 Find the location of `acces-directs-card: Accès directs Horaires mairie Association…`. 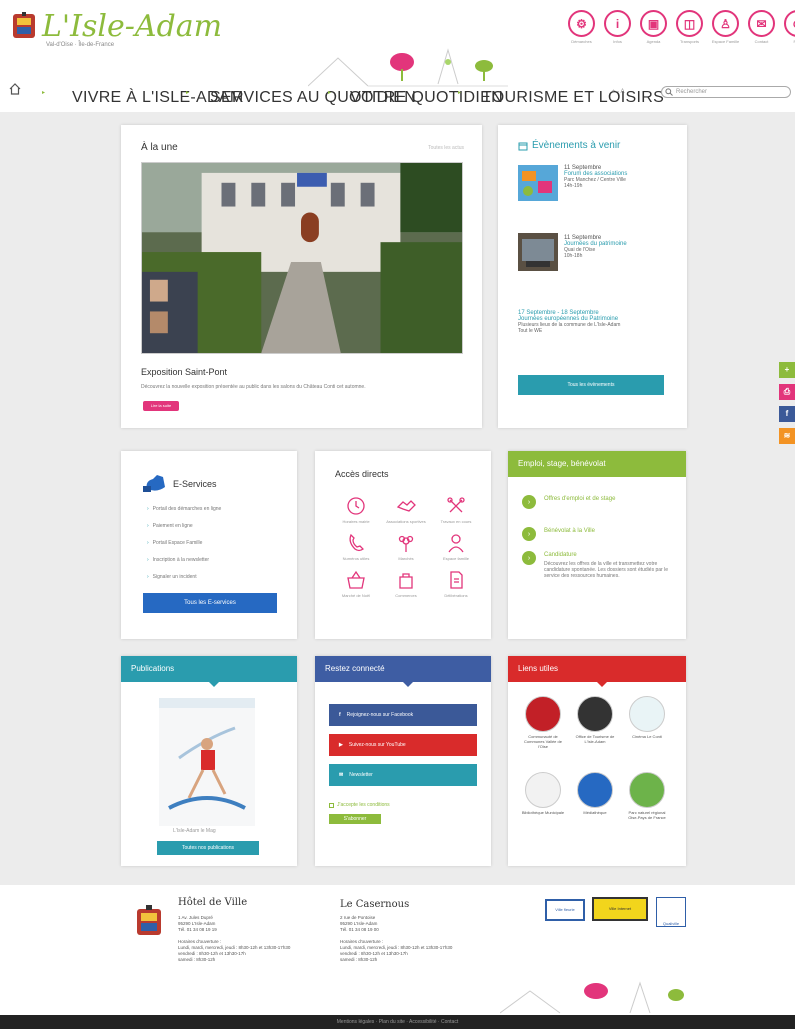

acces-directs-card: Accès directs Horaires mairie Association… is located at coordinates (403, 545).